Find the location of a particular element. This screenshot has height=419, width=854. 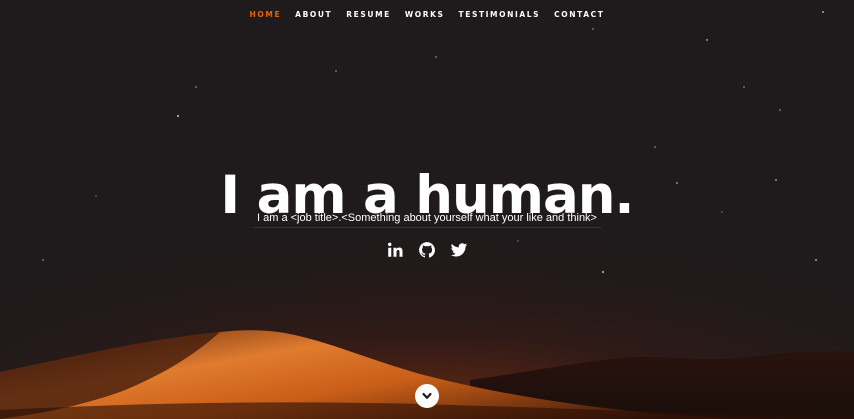

nav-works: WORKS is located at coordinates (425, 14).